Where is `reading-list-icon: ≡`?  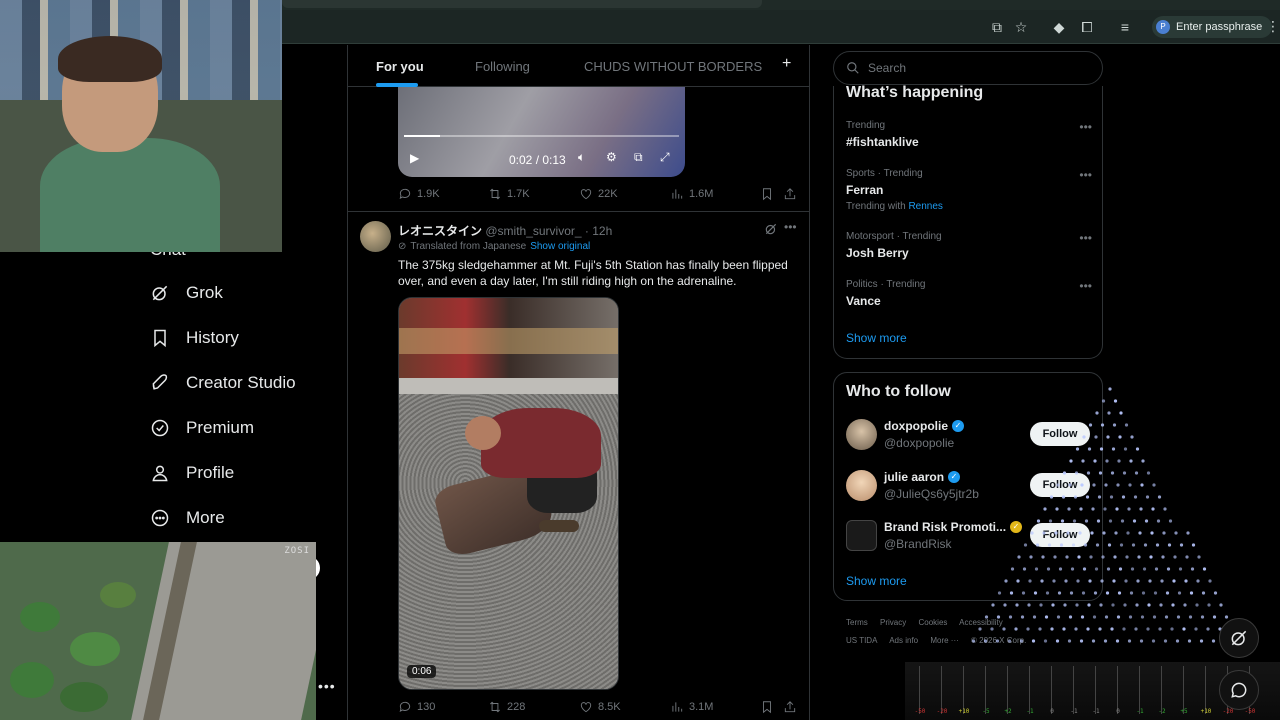 reading-list-icon: ≡ is located at coordinates (1125, 27).